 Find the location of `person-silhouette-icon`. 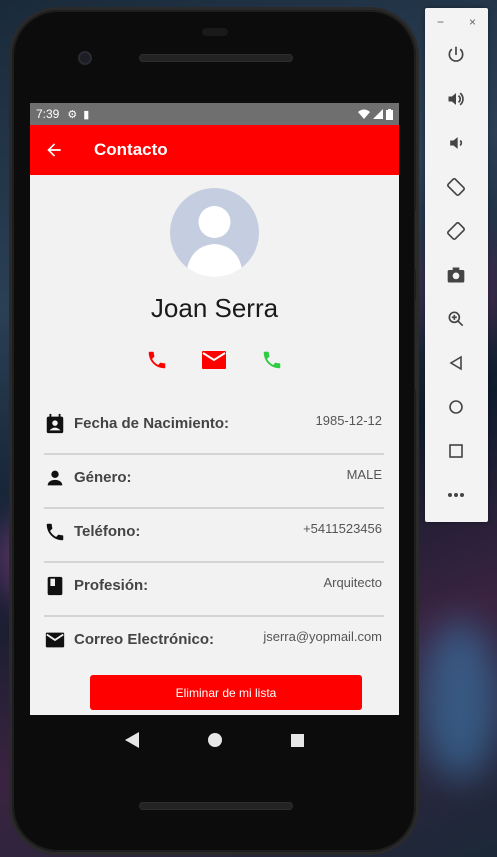

person-silhouette-icon is located at coordinates (214, 241).